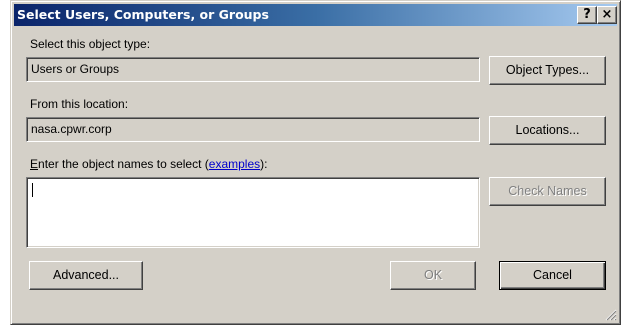  Describe the element at coordinates (75, 69) in the screenshot. I see `object-type-value: Users or Groups` at that location.